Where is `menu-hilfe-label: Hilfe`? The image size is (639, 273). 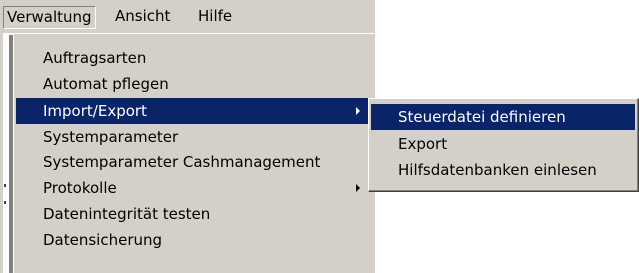 menu-hilfe-label: Hilfe is located at coordinates (215, 16).